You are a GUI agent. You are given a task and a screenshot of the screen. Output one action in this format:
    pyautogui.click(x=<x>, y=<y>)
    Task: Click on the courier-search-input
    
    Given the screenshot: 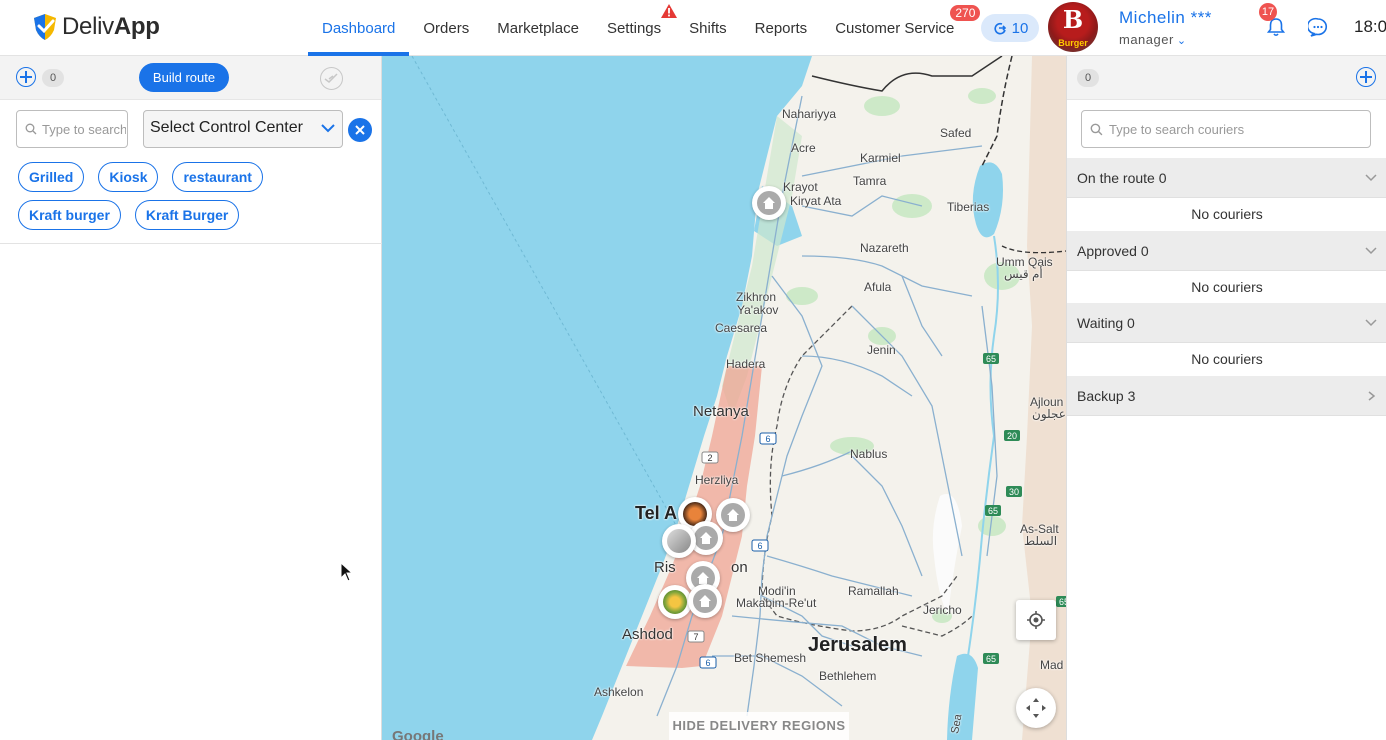 What is the action you would take?
    pyautogui.click(x=1226, y=129)
    